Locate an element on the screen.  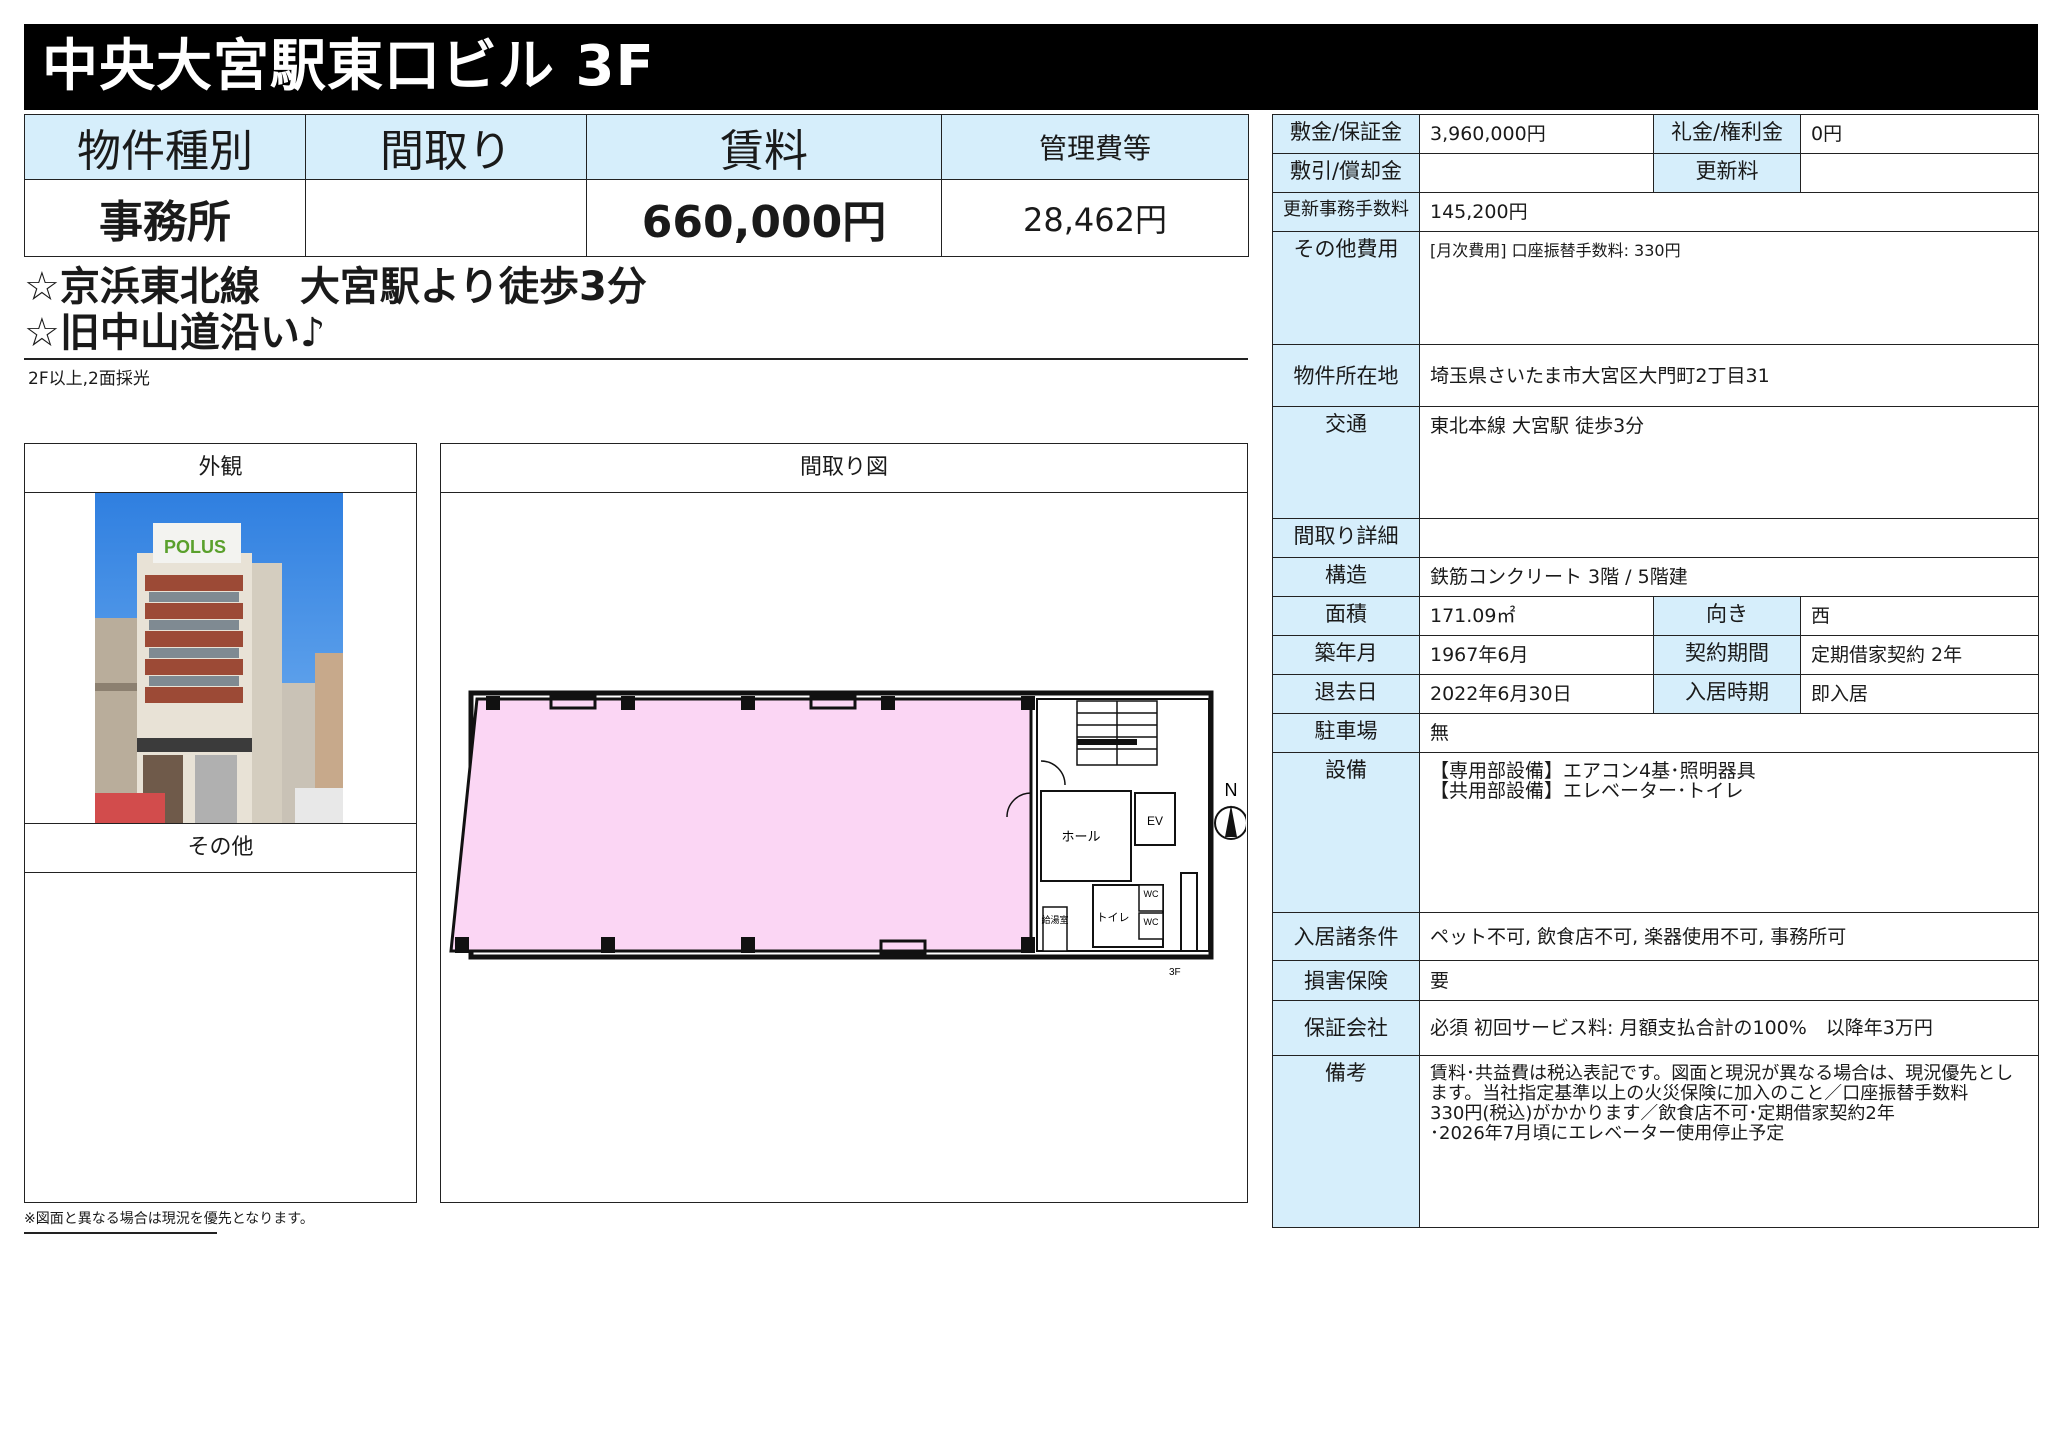
exterior-panel: 外観 POLUS is located at coordinates (220, 633).